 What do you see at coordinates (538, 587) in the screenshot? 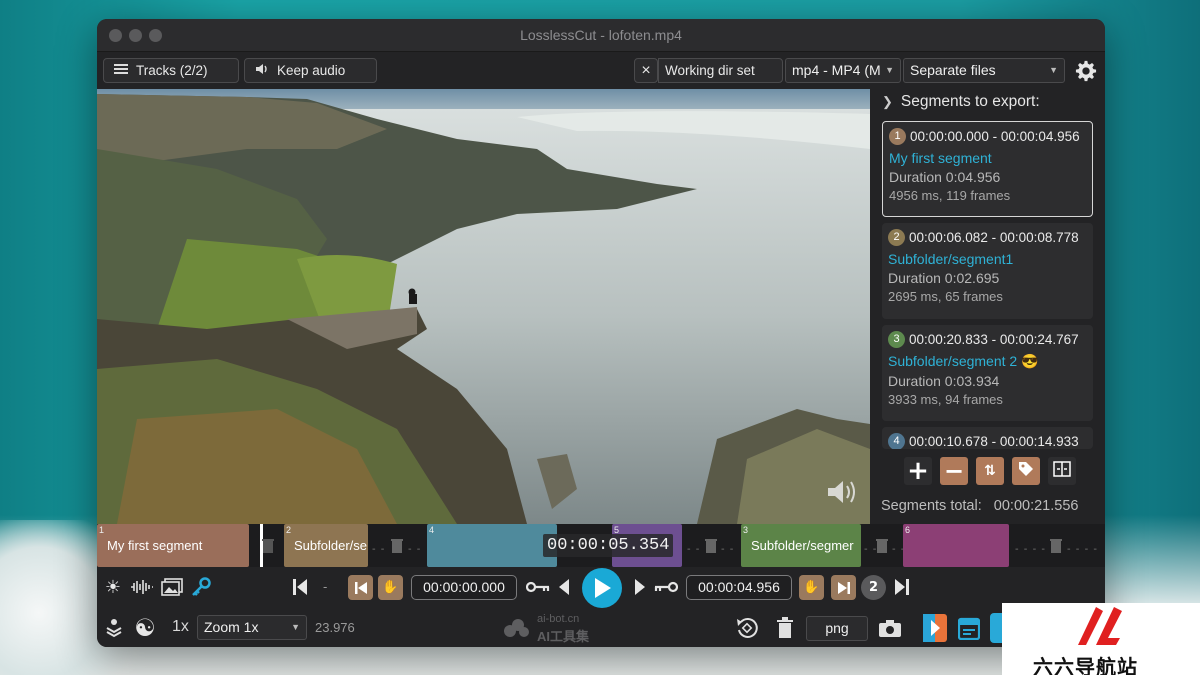
I see `key-start-icon` at bounding box center [538, 587].